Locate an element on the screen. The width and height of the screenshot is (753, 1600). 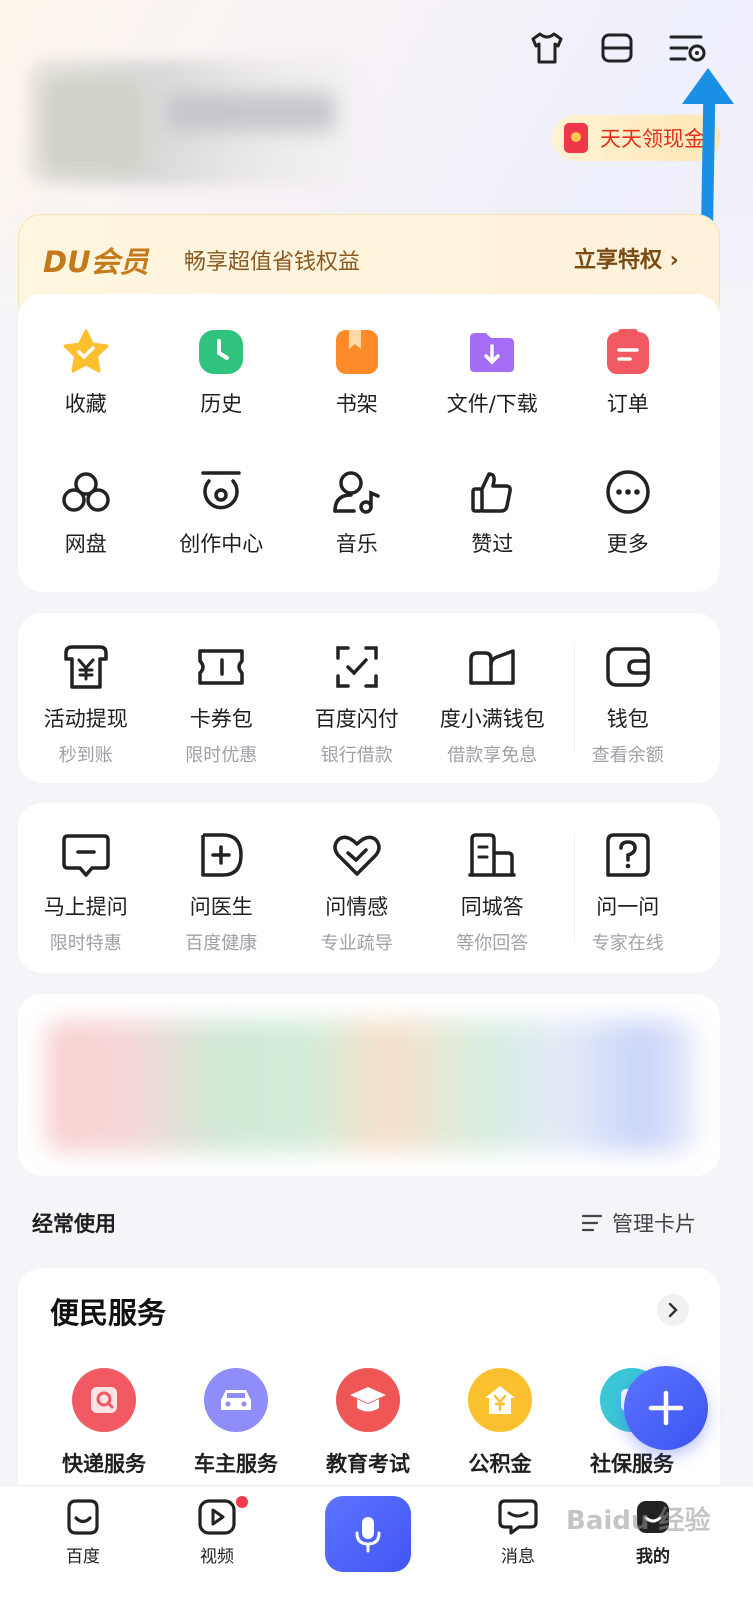
finance-card: 活动提现 秒到账 卡券包 限时优惠 百度闪付 银行借款 度小满钱包 借款享免息 is located at coordinates (369, 698).